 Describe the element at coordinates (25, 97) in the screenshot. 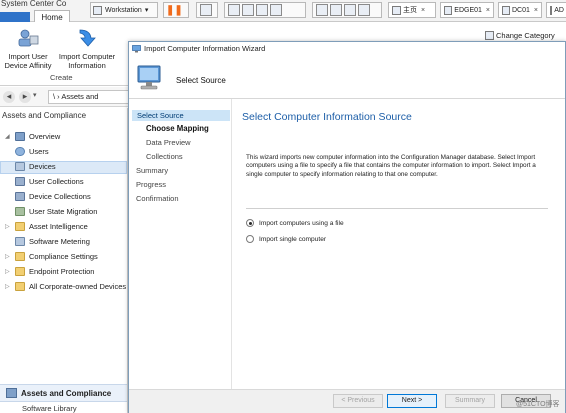

I see `forward-icon: ▸` at that location.